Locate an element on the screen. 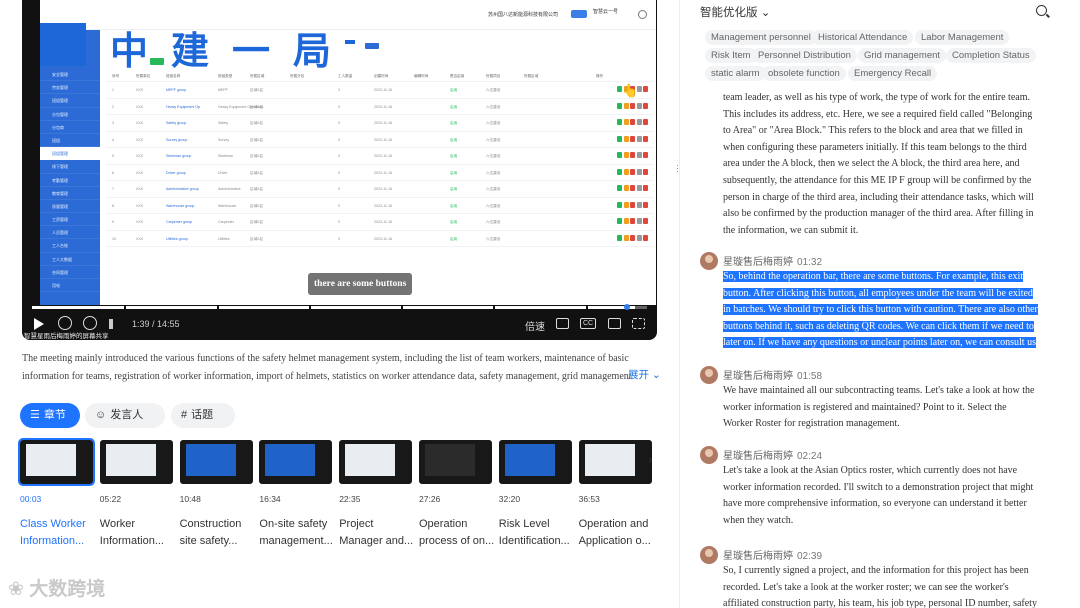 The image size is (1080, 608). app-sidebar-item: 分包商 is located at coordinates (70, 127).